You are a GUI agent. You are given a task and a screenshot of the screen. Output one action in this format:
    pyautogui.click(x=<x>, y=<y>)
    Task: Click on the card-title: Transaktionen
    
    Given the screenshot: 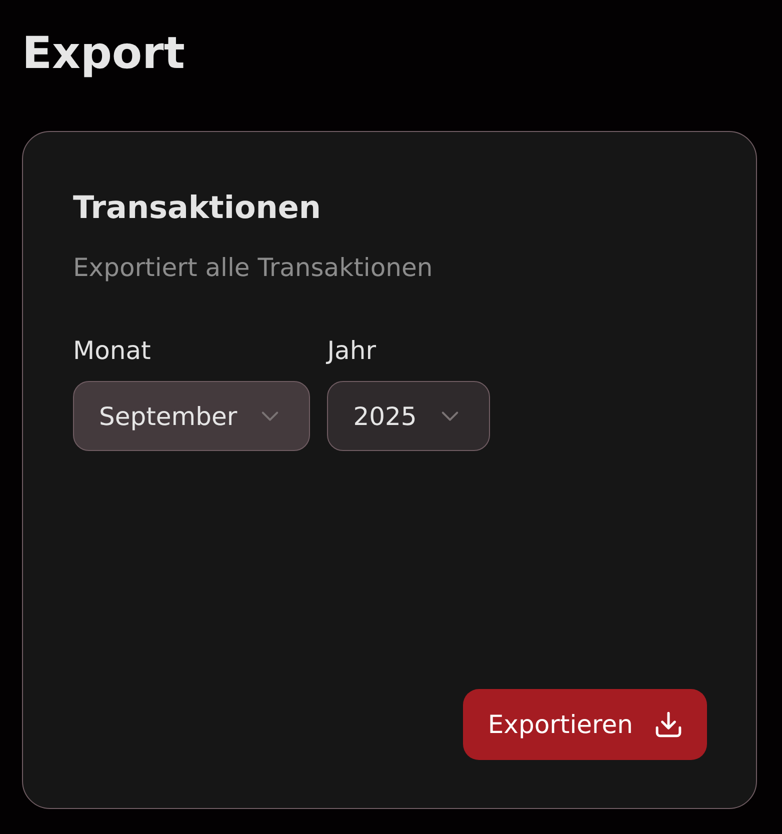 What is the action you would take?
    pyautogui.click(x=197, y=208)
    